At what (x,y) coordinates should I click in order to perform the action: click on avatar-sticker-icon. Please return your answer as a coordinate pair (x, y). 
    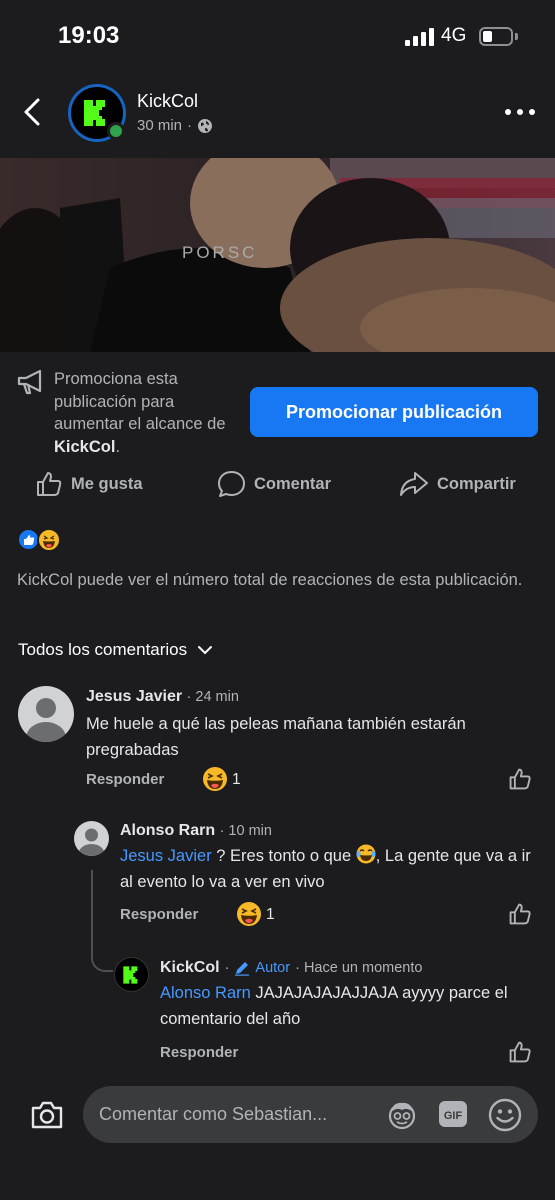
    Looking at the image, I should click on (402, 1115).